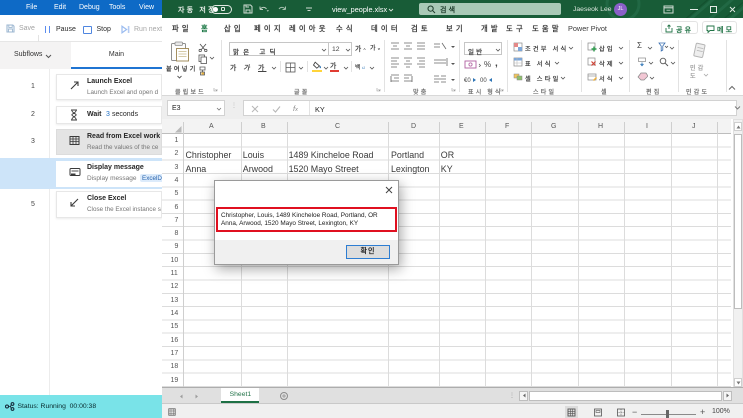  Describe the element at coordinates (483, 81) in the screenshot. I see `svg-text: 00` at that location.